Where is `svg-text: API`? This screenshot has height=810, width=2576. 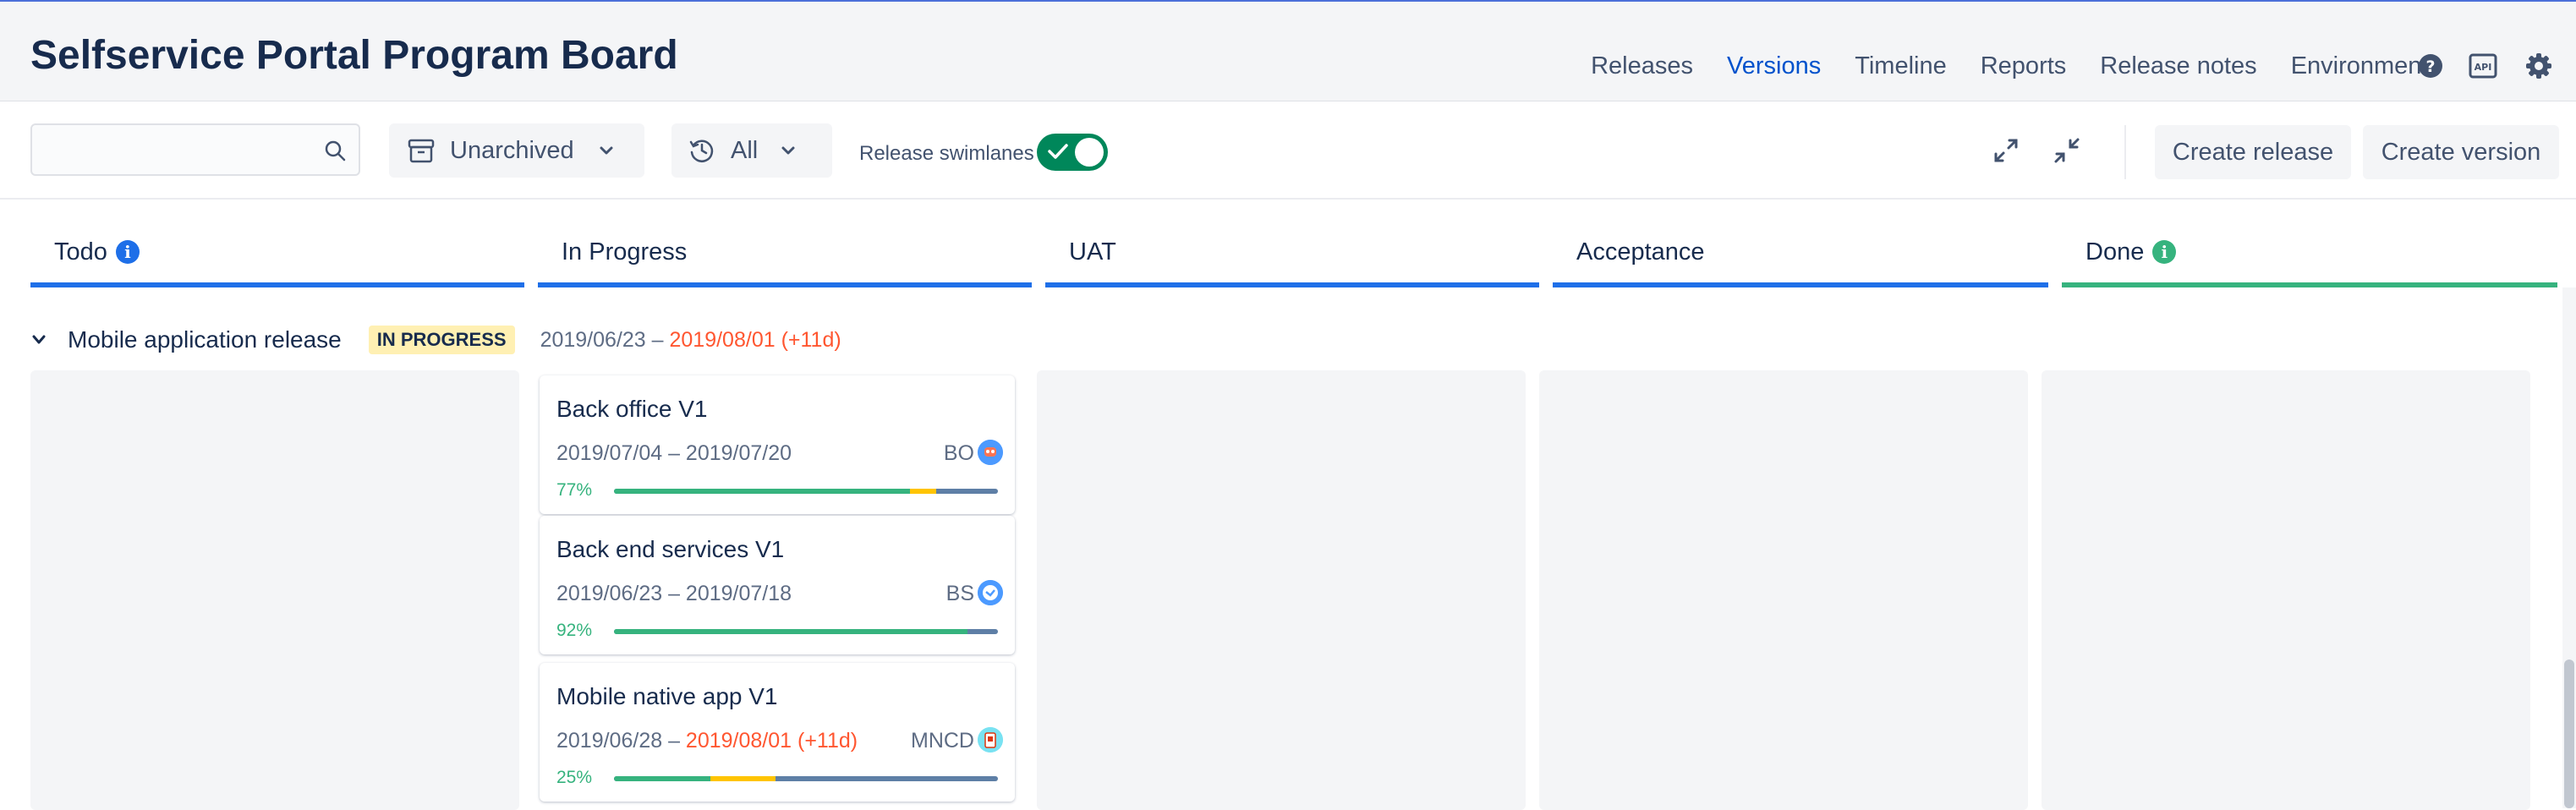
svg-text: API is located at coordinates (2483, 67).